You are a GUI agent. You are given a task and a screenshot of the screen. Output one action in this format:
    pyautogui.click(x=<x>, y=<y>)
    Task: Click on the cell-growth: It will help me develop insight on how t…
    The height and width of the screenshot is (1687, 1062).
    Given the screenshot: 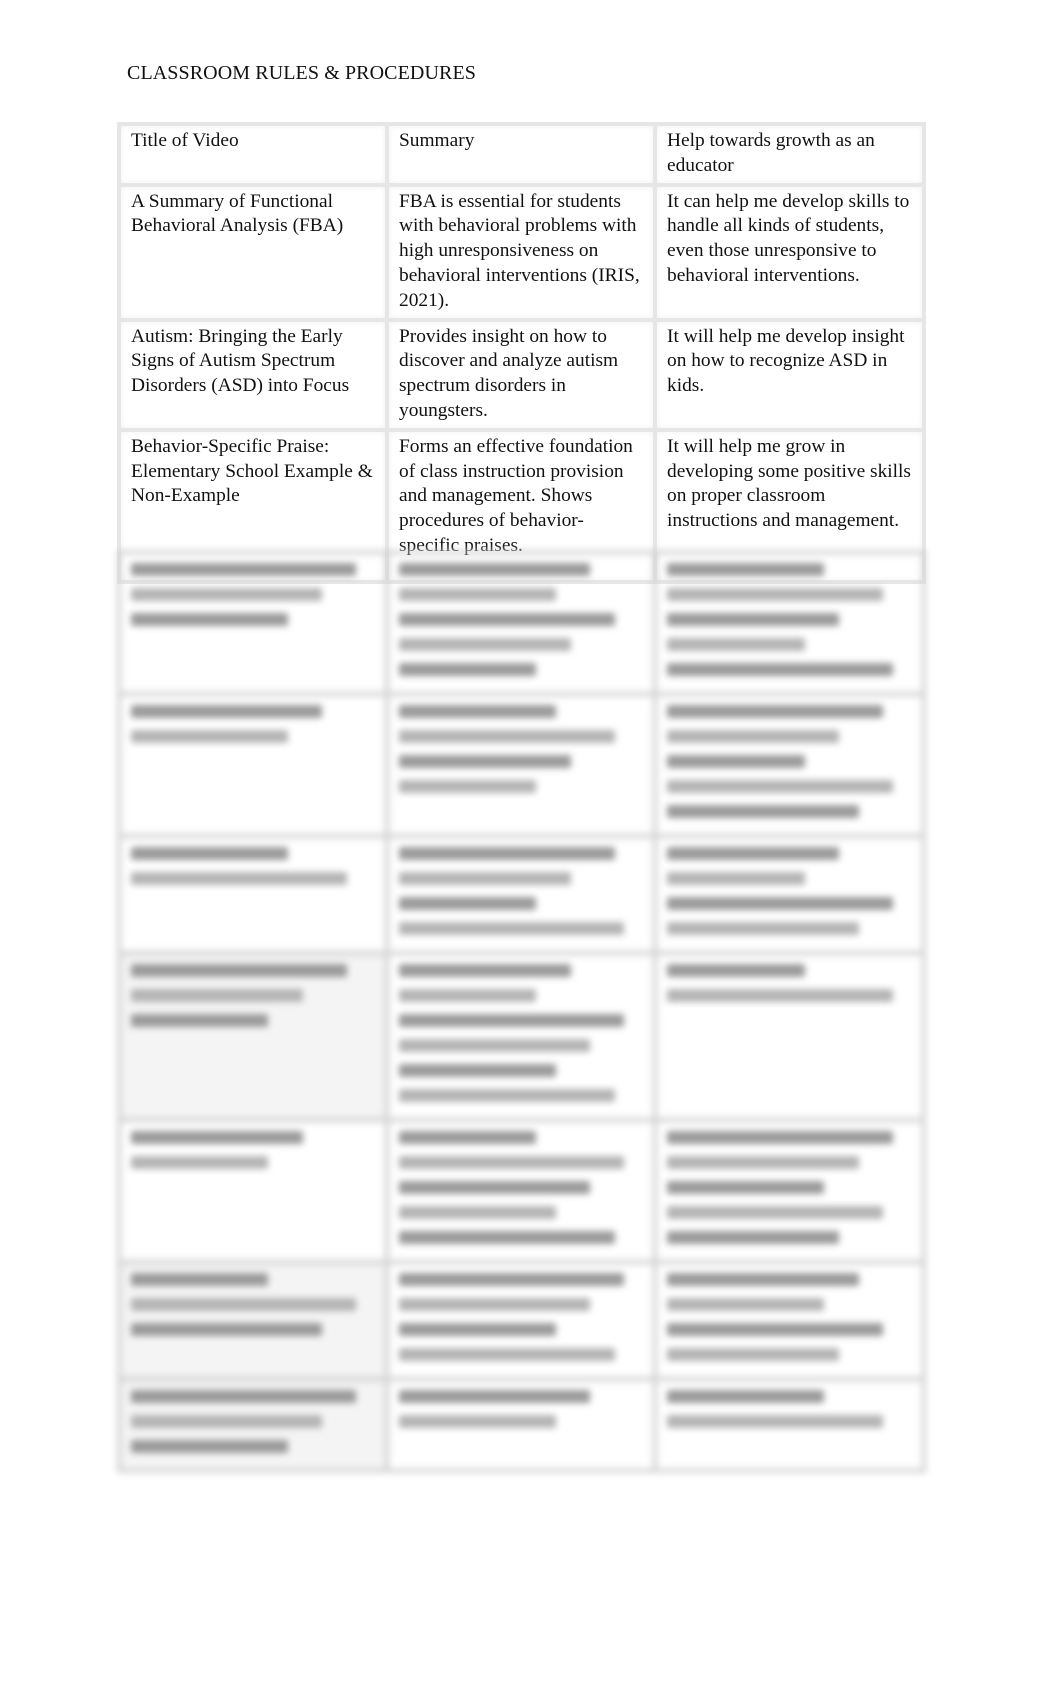 What is the action you would take?
    pyautogui.click(x=789, y=374)
    